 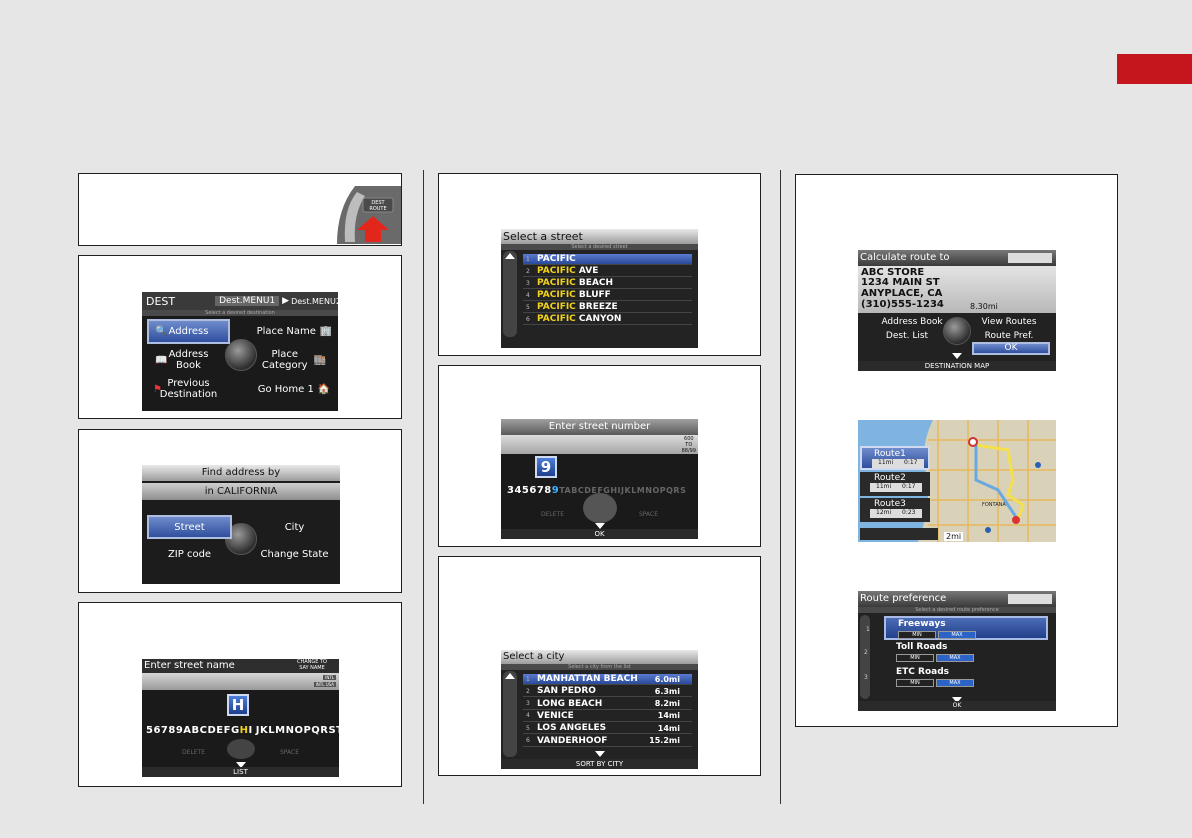 I want to click on street-row: 5 PACIFIC BREEZE, so click(x=607, y=307).